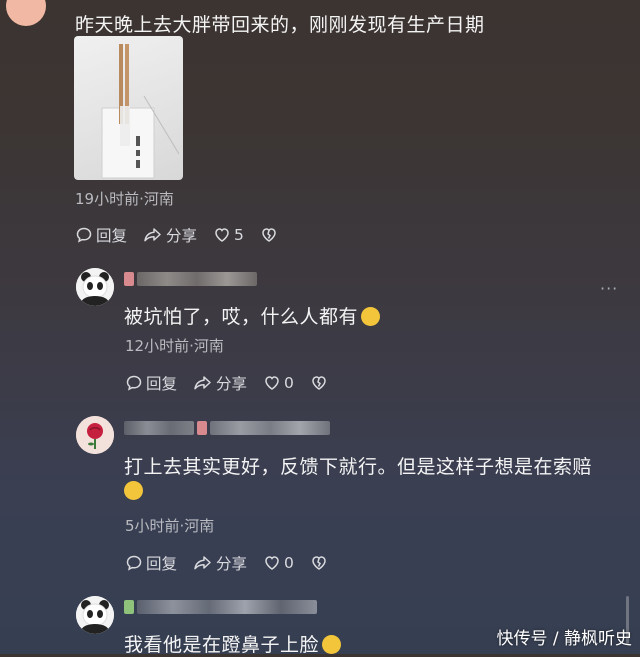 The height and width of the screenshot is (657, 640). I want to click on comment-1-actions: 回复 分享 0, so click(236, 383).